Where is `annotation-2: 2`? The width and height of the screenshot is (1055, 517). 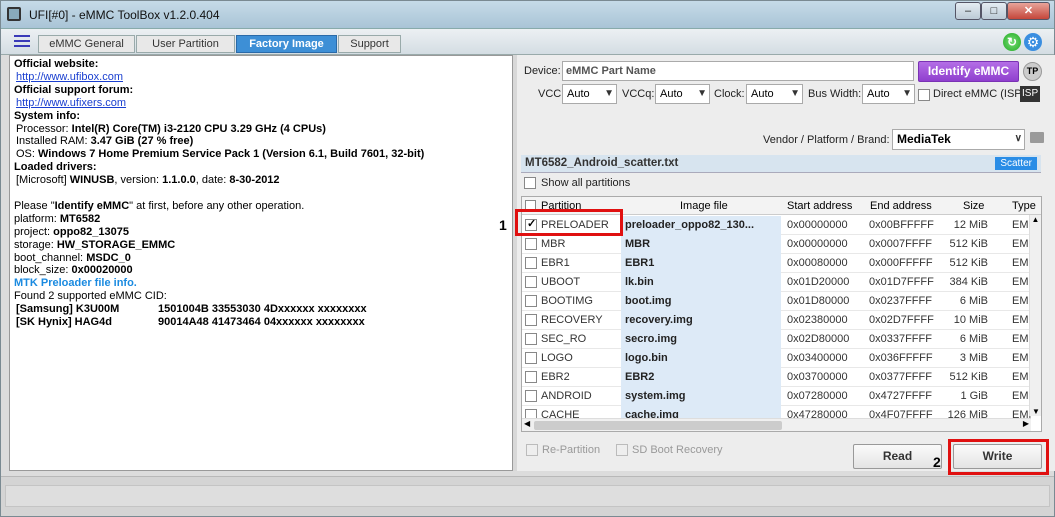
annotation-2: 2 is located at coordinates (937, 462).